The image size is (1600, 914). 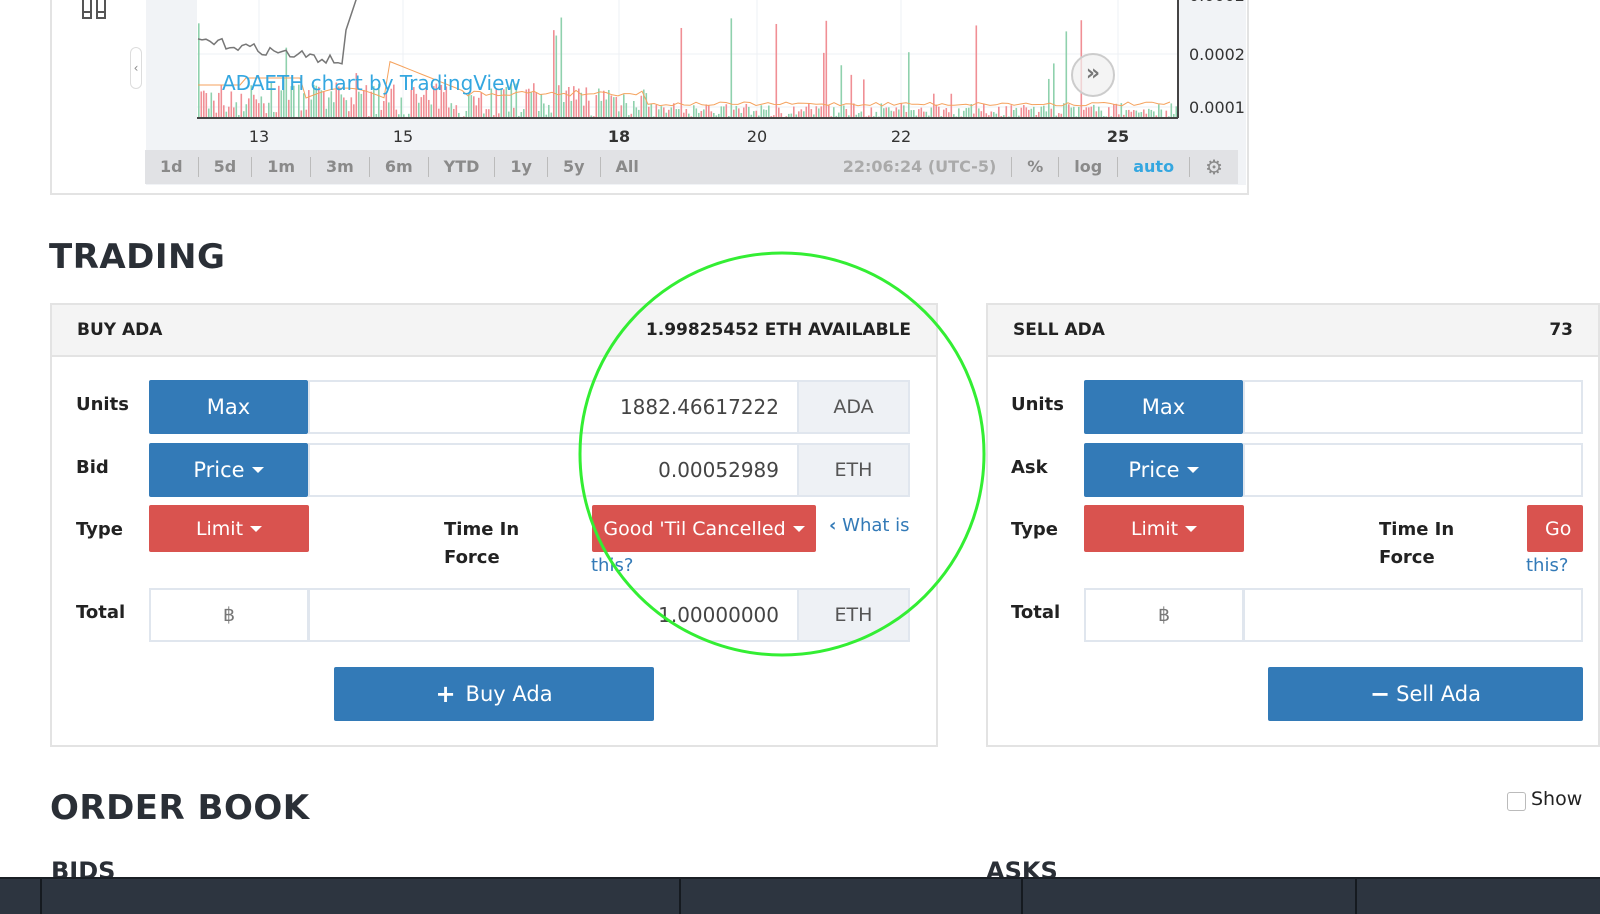 I want to click on range-5y: 5y, so click(x=574, y=167).